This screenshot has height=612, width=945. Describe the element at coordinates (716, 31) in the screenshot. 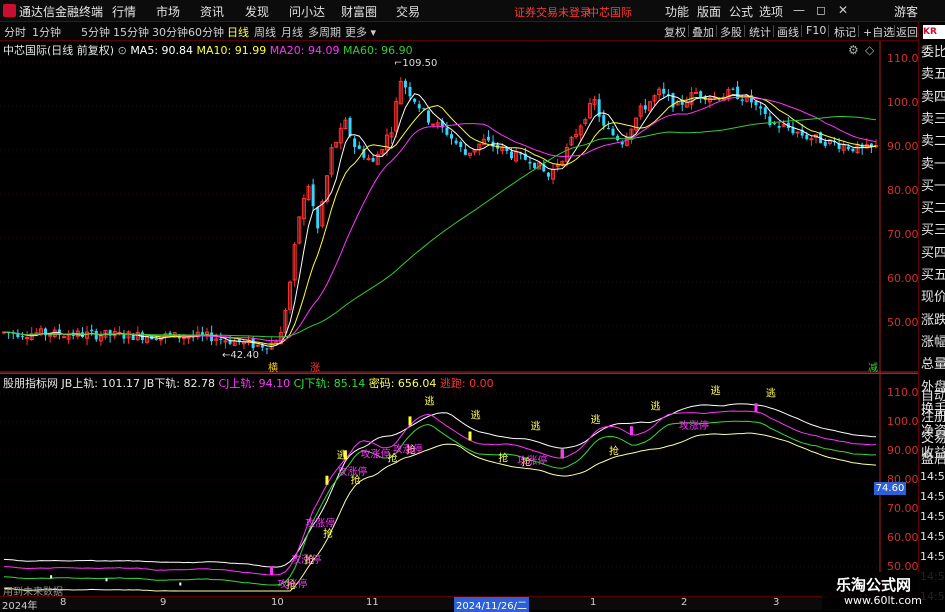

I see `toolbar-divider` at that location.